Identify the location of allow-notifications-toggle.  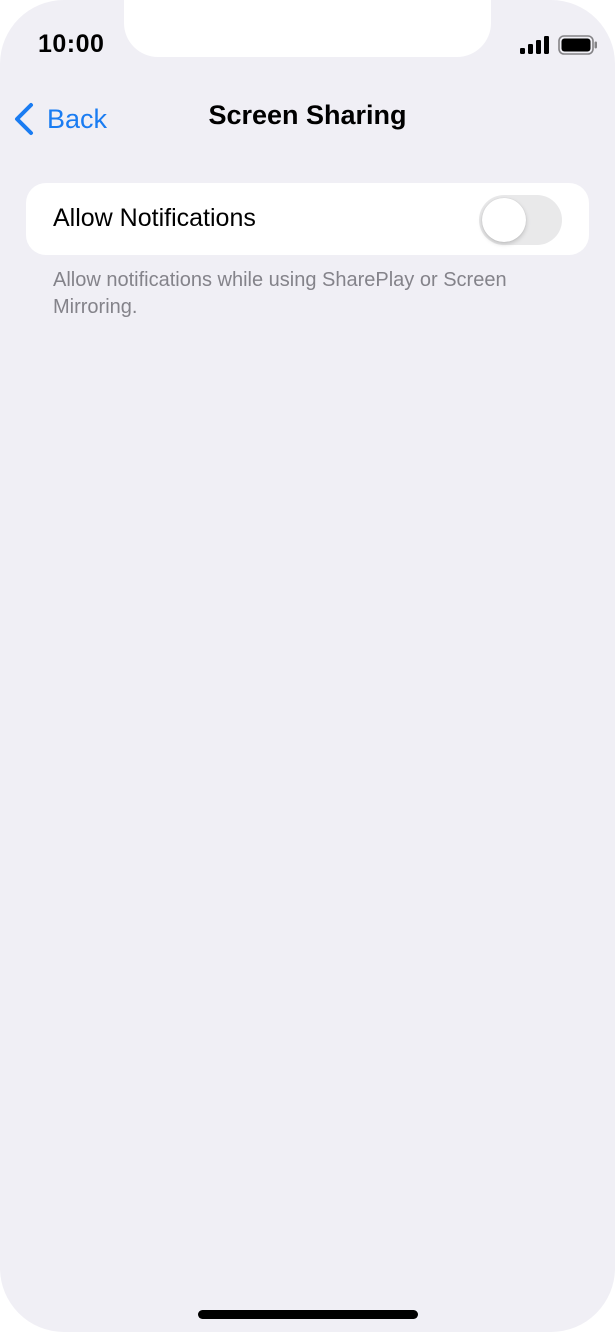
(520, 220).